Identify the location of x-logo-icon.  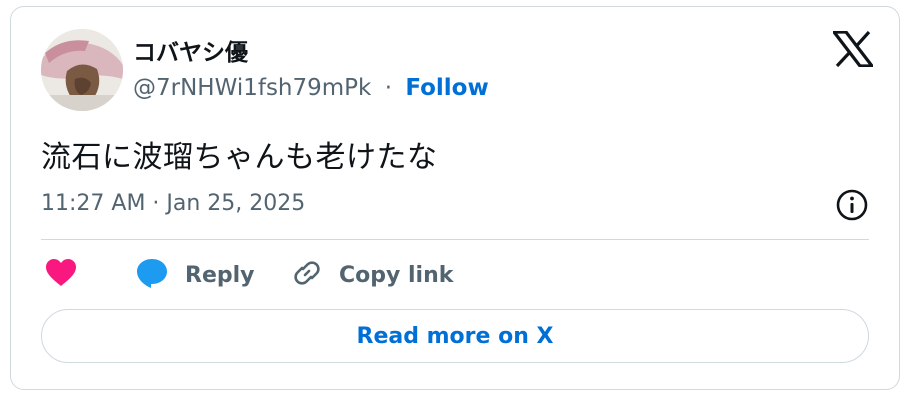
(853, 49).